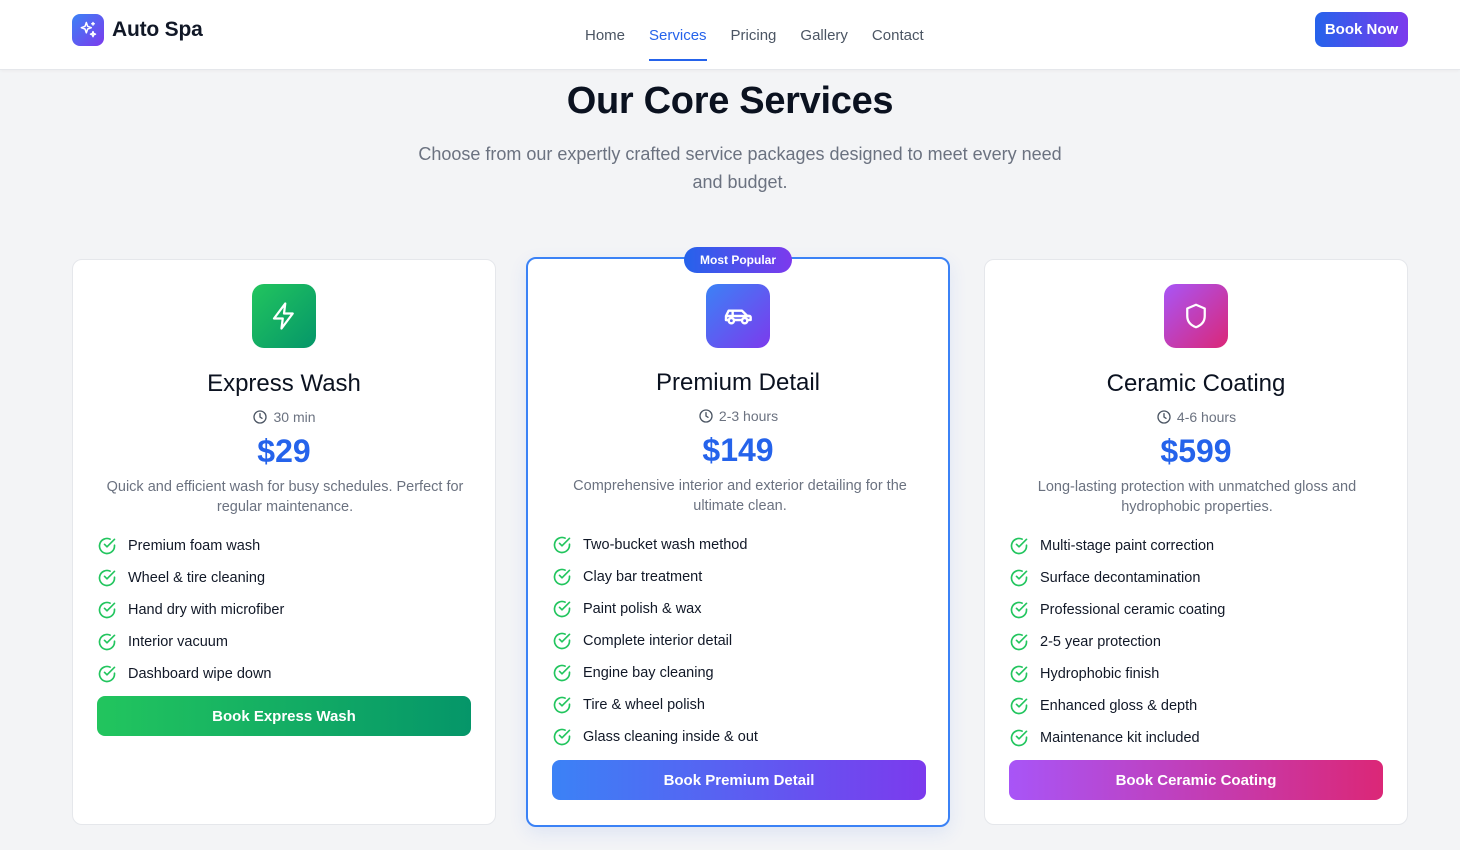 This screenshot has width=1460, height=850. I want to click on duration-text: 30 min, so click(294, 417).